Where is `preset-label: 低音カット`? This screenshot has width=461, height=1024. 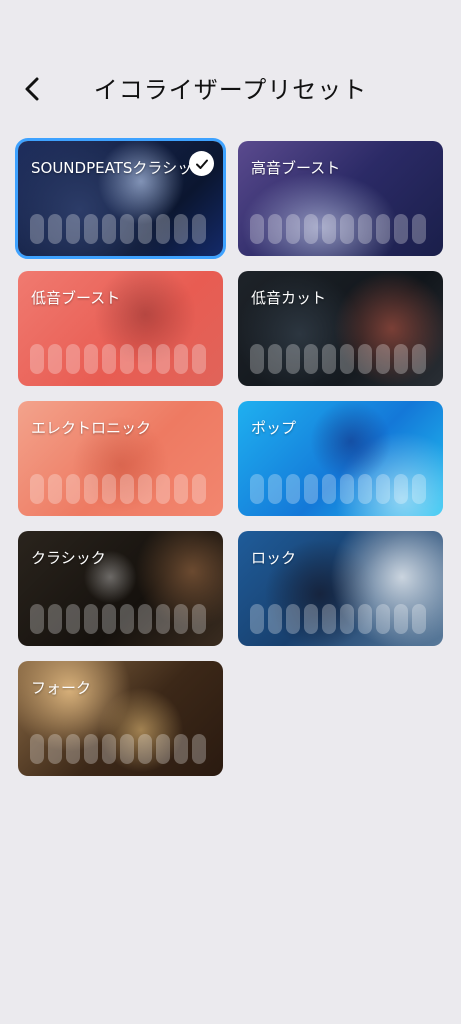
preset-label: 低音カット is located at coordinates (289, 298).